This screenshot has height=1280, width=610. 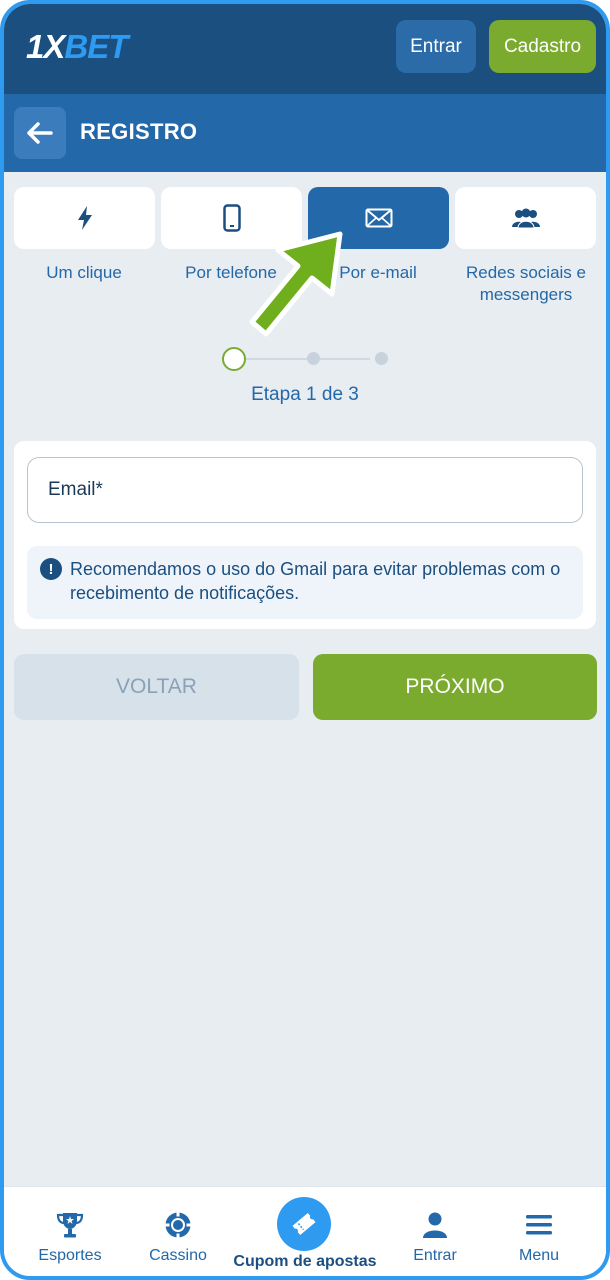 I want to click on phone-icon, so click(x=231, y=218).